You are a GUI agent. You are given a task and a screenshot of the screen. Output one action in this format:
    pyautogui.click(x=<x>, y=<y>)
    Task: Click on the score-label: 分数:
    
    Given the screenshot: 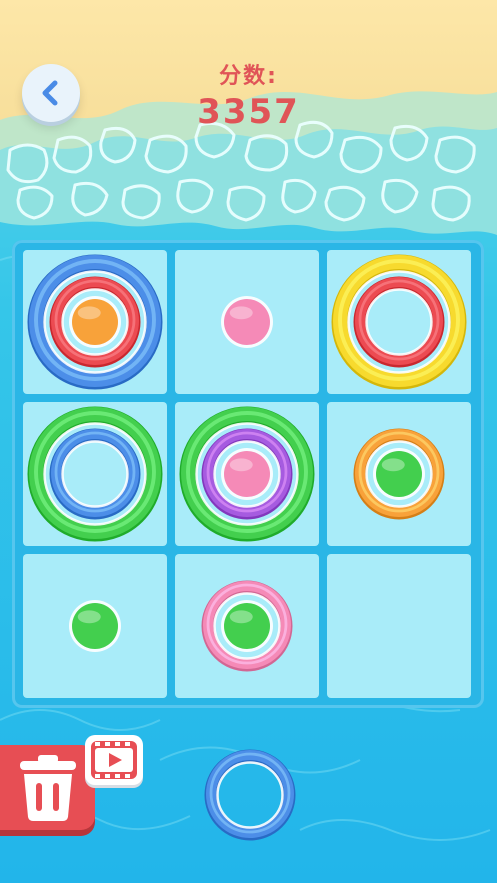 What is the action you would take?
    pyautogui.click(x=248, y=76)
    